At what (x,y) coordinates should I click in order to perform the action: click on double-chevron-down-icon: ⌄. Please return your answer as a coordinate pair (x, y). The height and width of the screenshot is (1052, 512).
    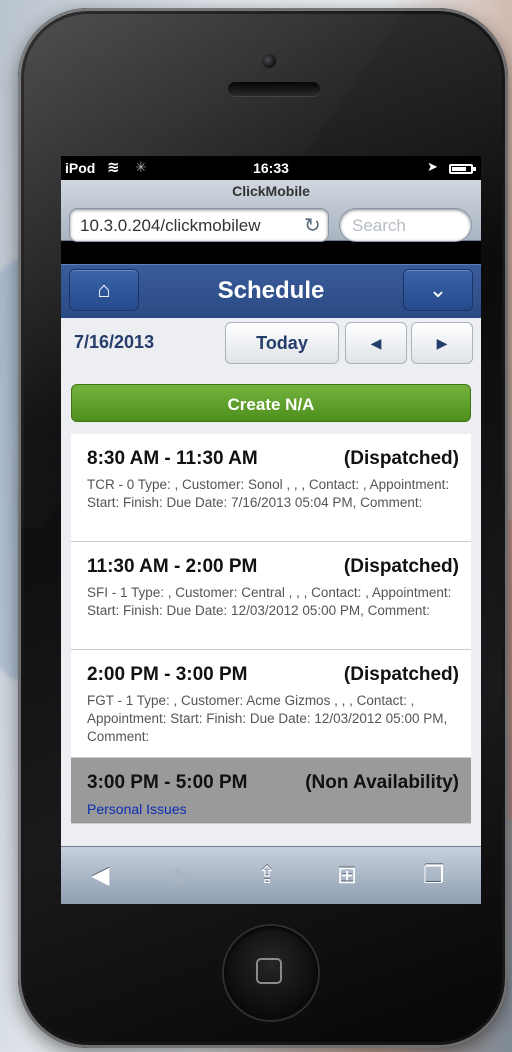
    Looking at the image, I should click on (438, 289).